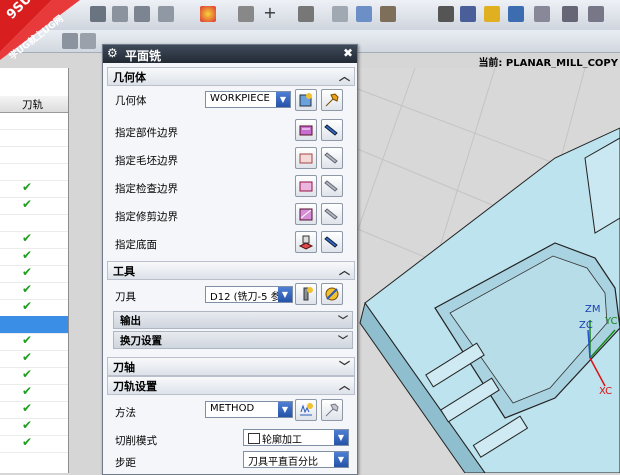 The image size is (620, 475). Describe the element at coordinates (332, 214) in the screenshot. I see `display-trim-boundary-button` at that location.